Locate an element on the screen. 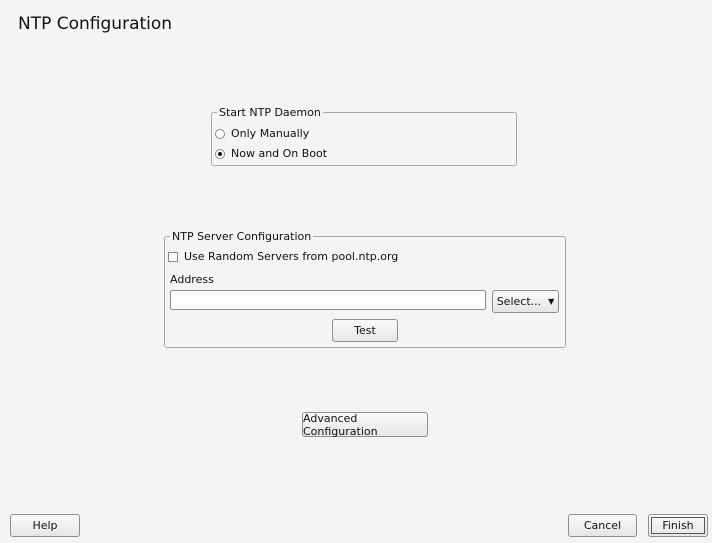 The width and height of the screenshot is (712, 543). help-button: Help is located at coordinates (45, 525).